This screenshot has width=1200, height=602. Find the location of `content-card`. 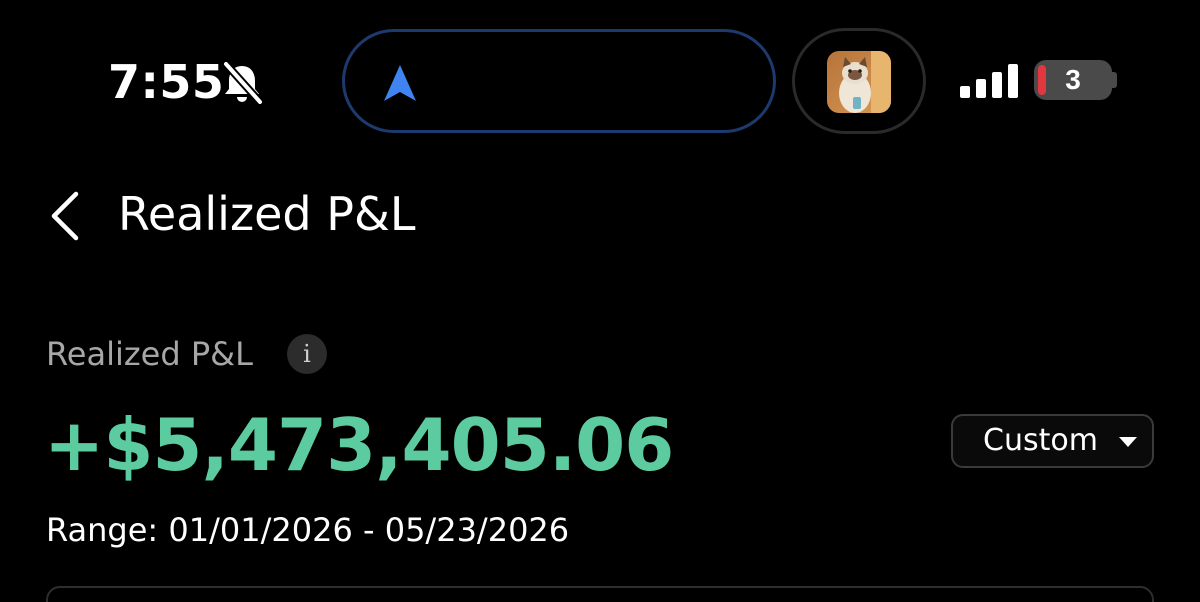

content-card is located at coordinates (600, 594).